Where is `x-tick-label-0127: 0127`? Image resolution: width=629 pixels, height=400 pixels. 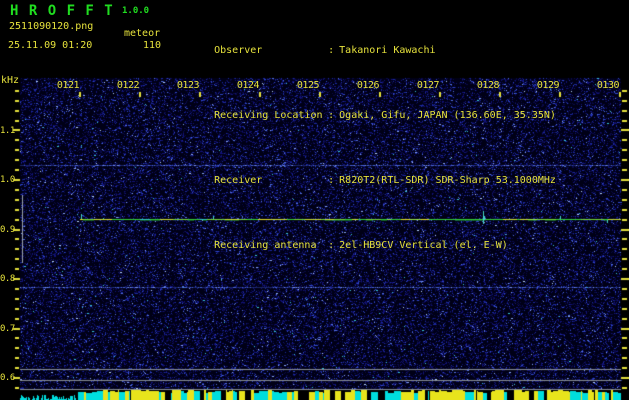
x-tick-label-0127: 0127 is located at coordinates (428, 85).